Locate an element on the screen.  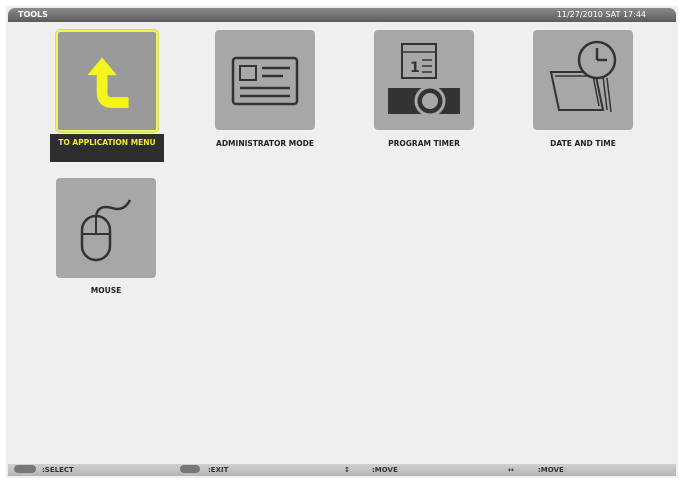
window-title: TOOLS is located at coordinates (33, 14).